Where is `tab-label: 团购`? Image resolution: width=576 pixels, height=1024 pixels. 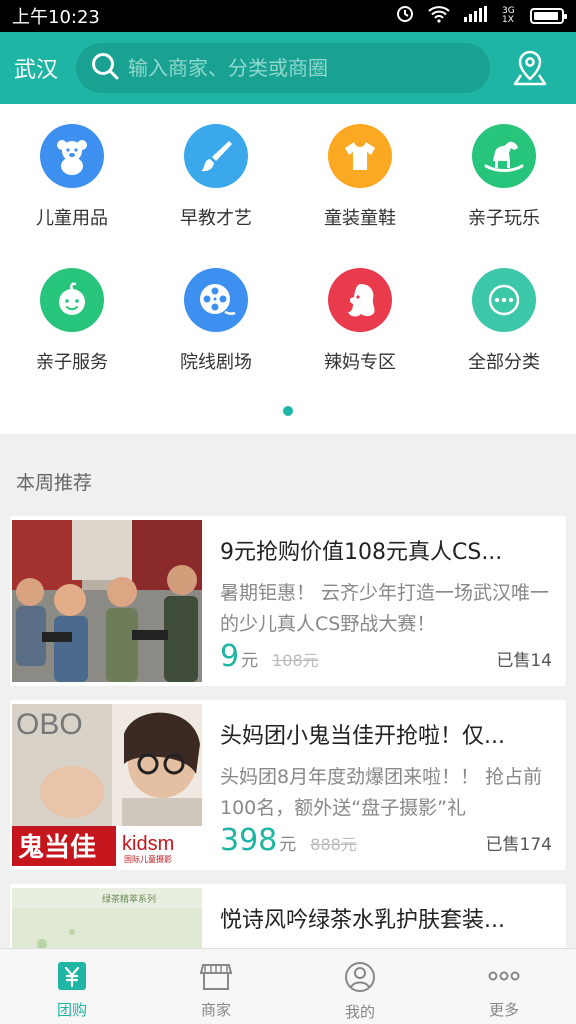 tab-label: 团购 is located at coordinates (71, 1010).